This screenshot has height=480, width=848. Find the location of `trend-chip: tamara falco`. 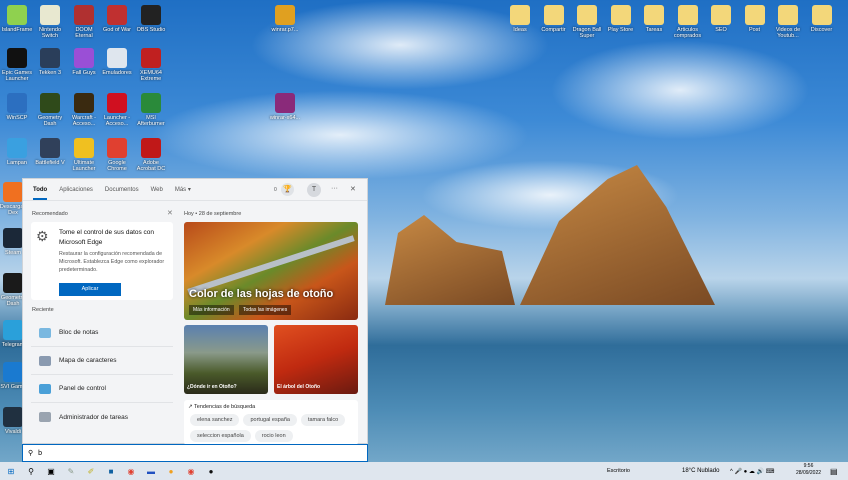

trend-chip: tamara falco is located at coordinates (323, 420).